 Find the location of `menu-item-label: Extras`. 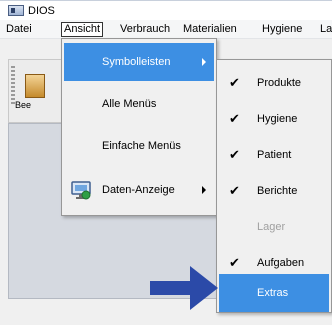

menu-item-label: Extras is located at coordinates (273, 293).